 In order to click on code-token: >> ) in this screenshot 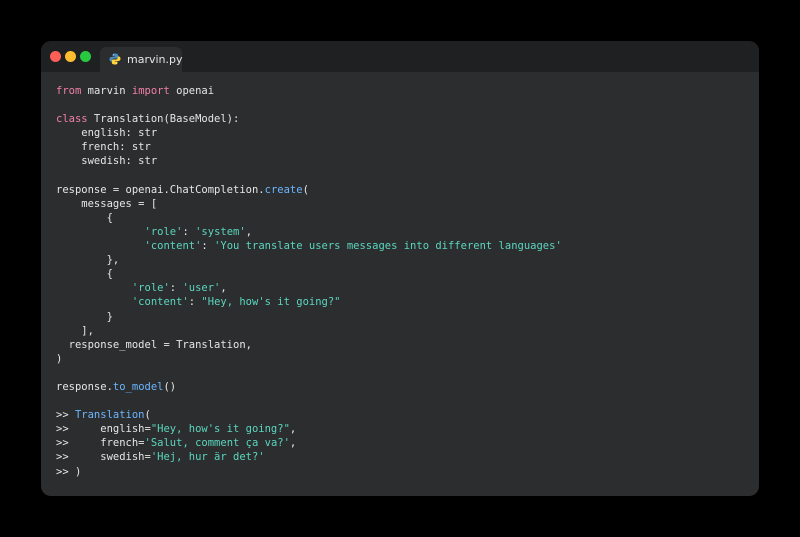, I will do `click(69, 471)`.